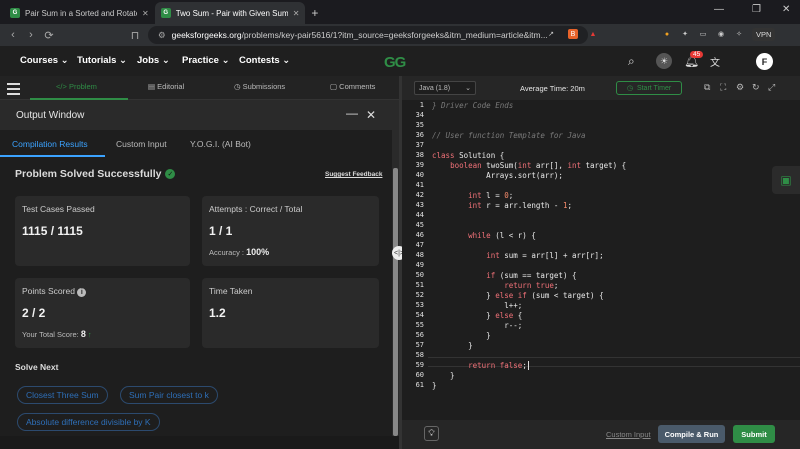 The height and width of the screenshot is (449, 800). I want to click on tab-custom-input: Custom Input, so click(141, 144).